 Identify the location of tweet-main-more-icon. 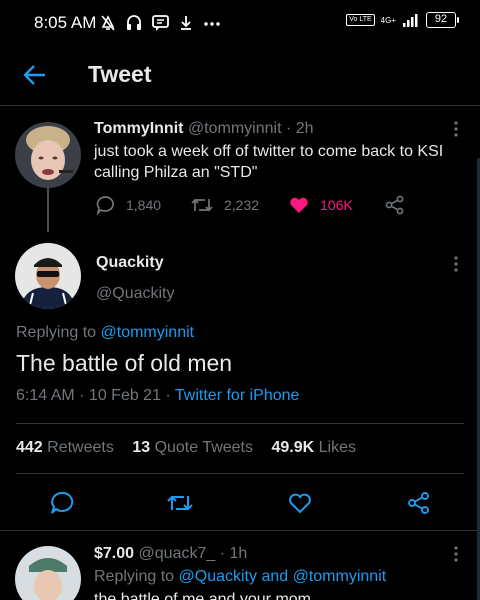
(456, 264).